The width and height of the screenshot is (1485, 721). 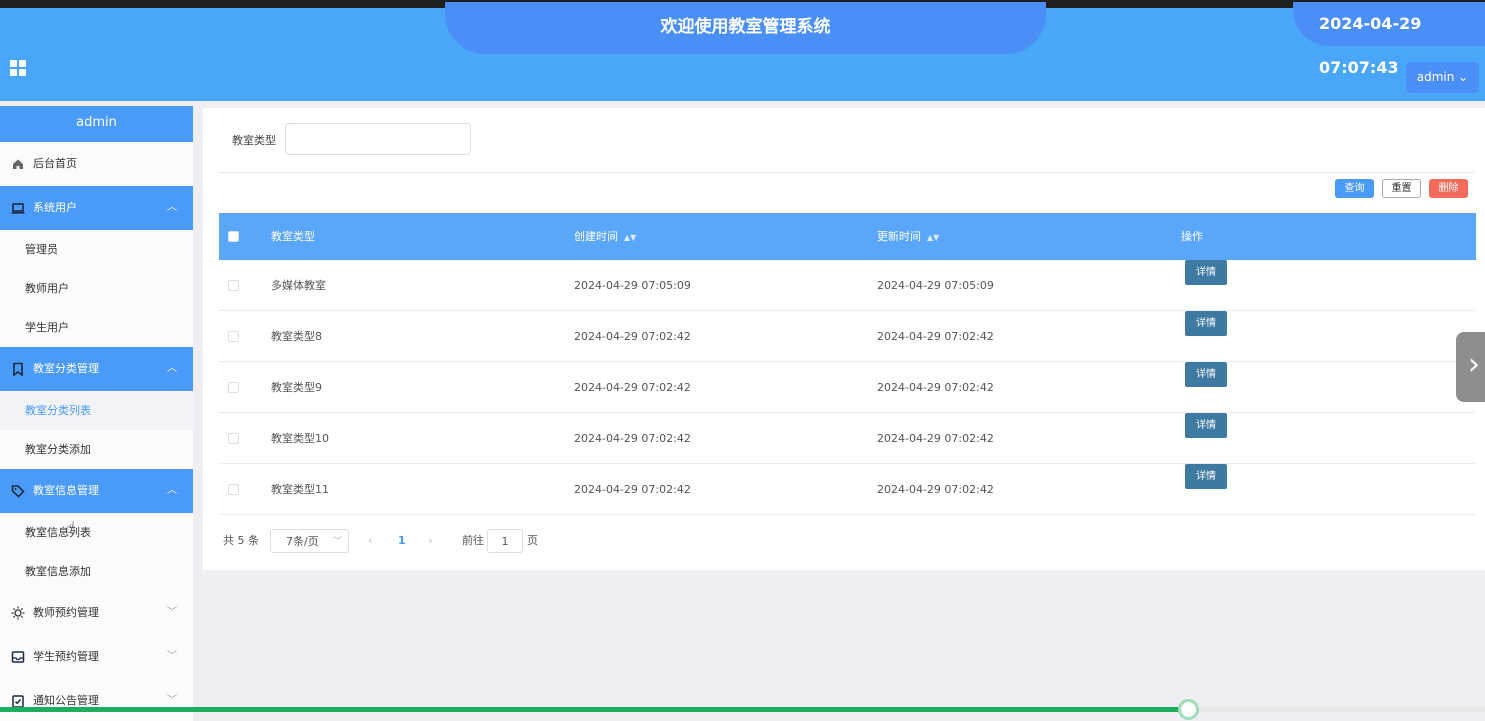 I want to click on chevron-right-icon: ›, so click(x=1470, y=367).